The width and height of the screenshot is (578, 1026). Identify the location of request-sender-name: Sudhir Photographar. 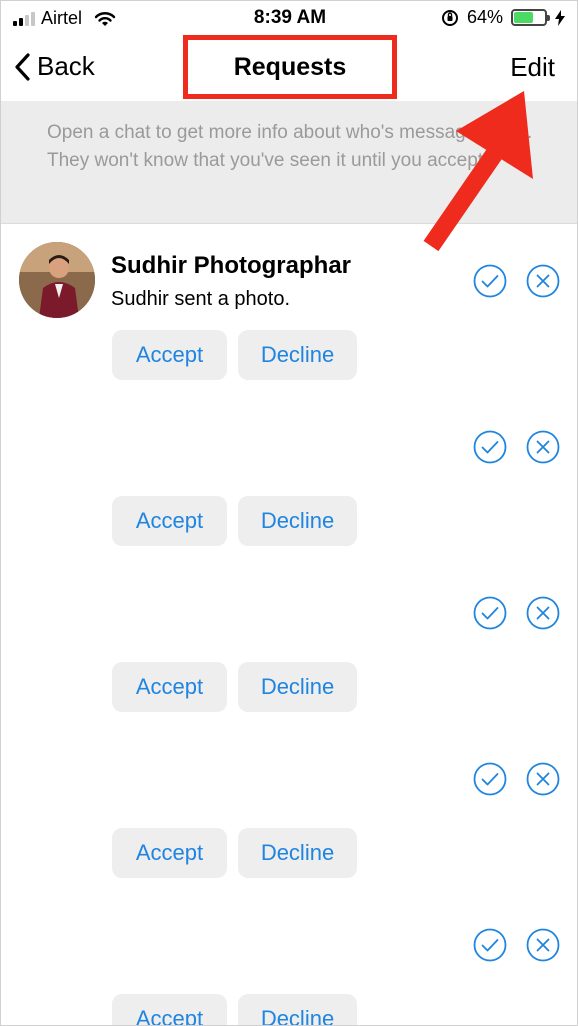
(231, 265).